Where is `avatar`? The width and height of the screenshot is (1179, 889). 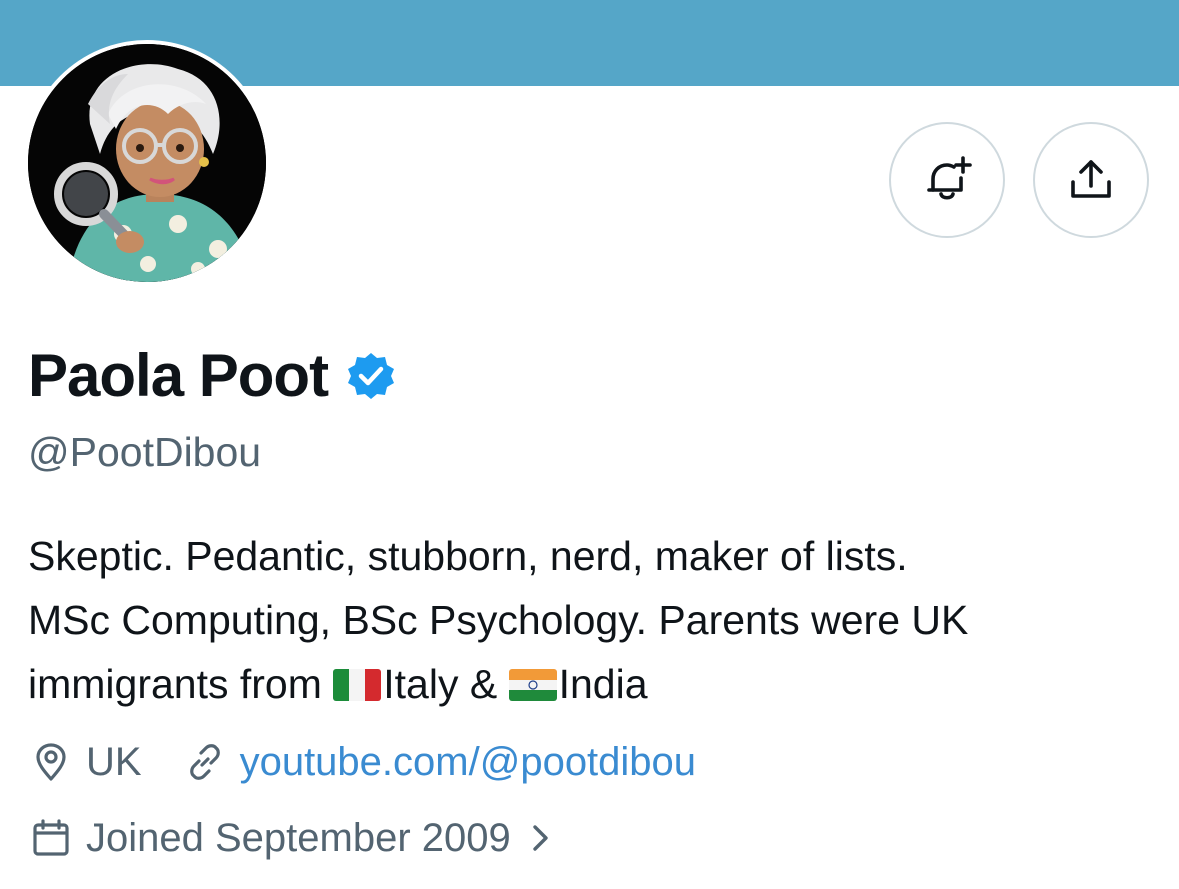 avatar is located at coordinates (147, 163).